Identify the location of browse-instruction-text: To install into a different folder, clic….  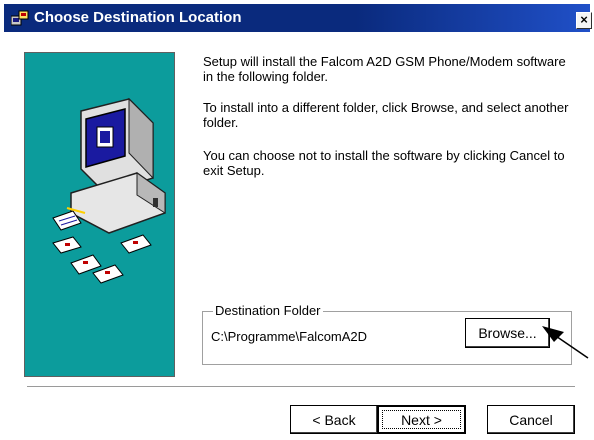
(386, 115).